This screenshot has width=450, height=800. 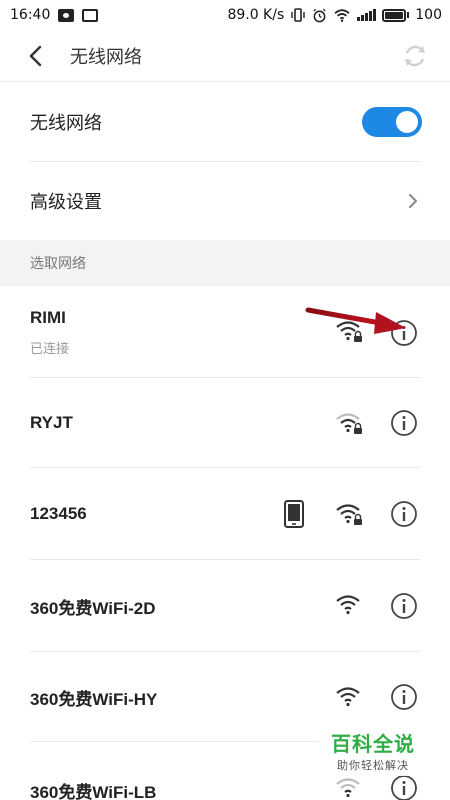 What do you see at coordinates (51, 422) in the screenshot?
I see `network-name: RYJT` at bounding box center [51, 422].